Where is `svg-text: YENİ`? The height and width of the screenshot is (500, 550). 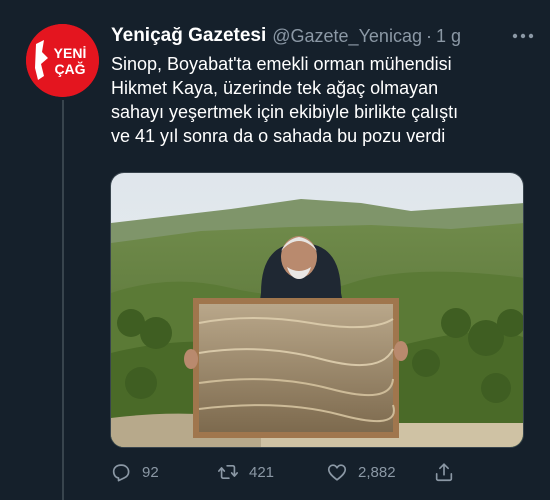
svg-text: YENİ is located at coordinates (70, 53).